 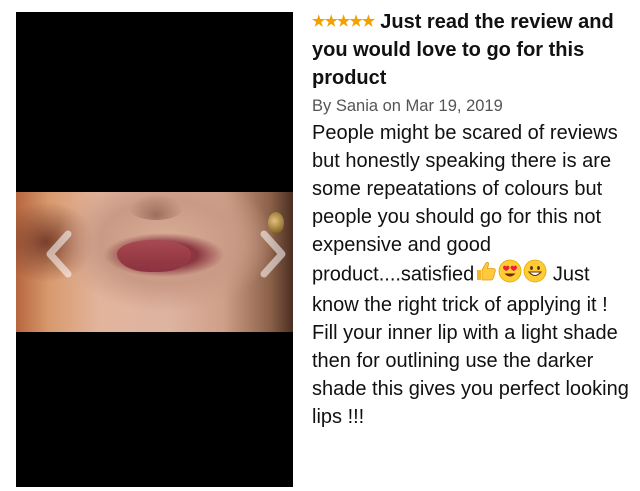 What do you see at coordinates (535, 275) in the screenshot?
I see `grinning-face-icon` at bounding box center [535, 275].